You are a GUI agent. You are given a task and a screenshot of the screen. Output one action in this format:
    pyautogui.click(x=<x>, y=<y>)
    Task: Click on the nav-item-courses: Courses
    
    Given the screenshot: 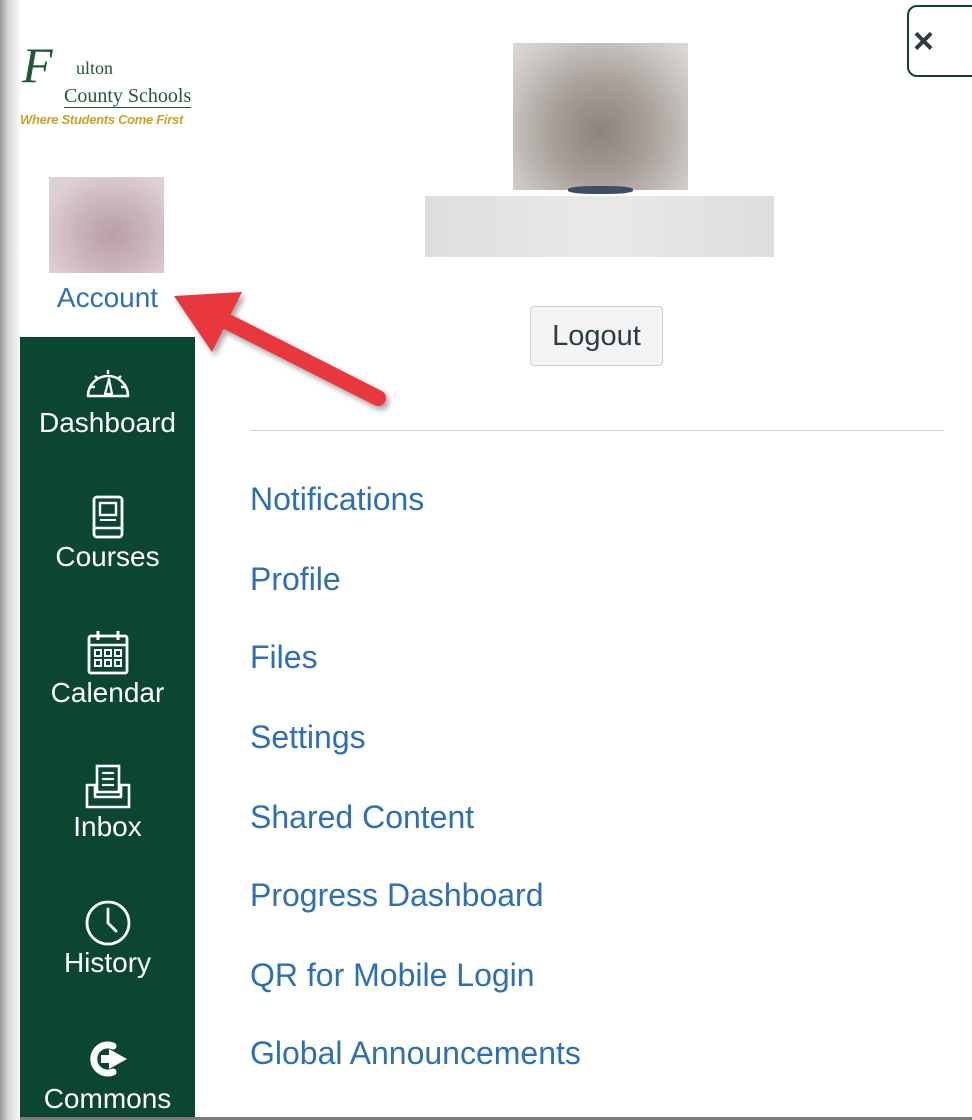 What is the action you would take?
    pyautogui.click(x=107, y=532)
    